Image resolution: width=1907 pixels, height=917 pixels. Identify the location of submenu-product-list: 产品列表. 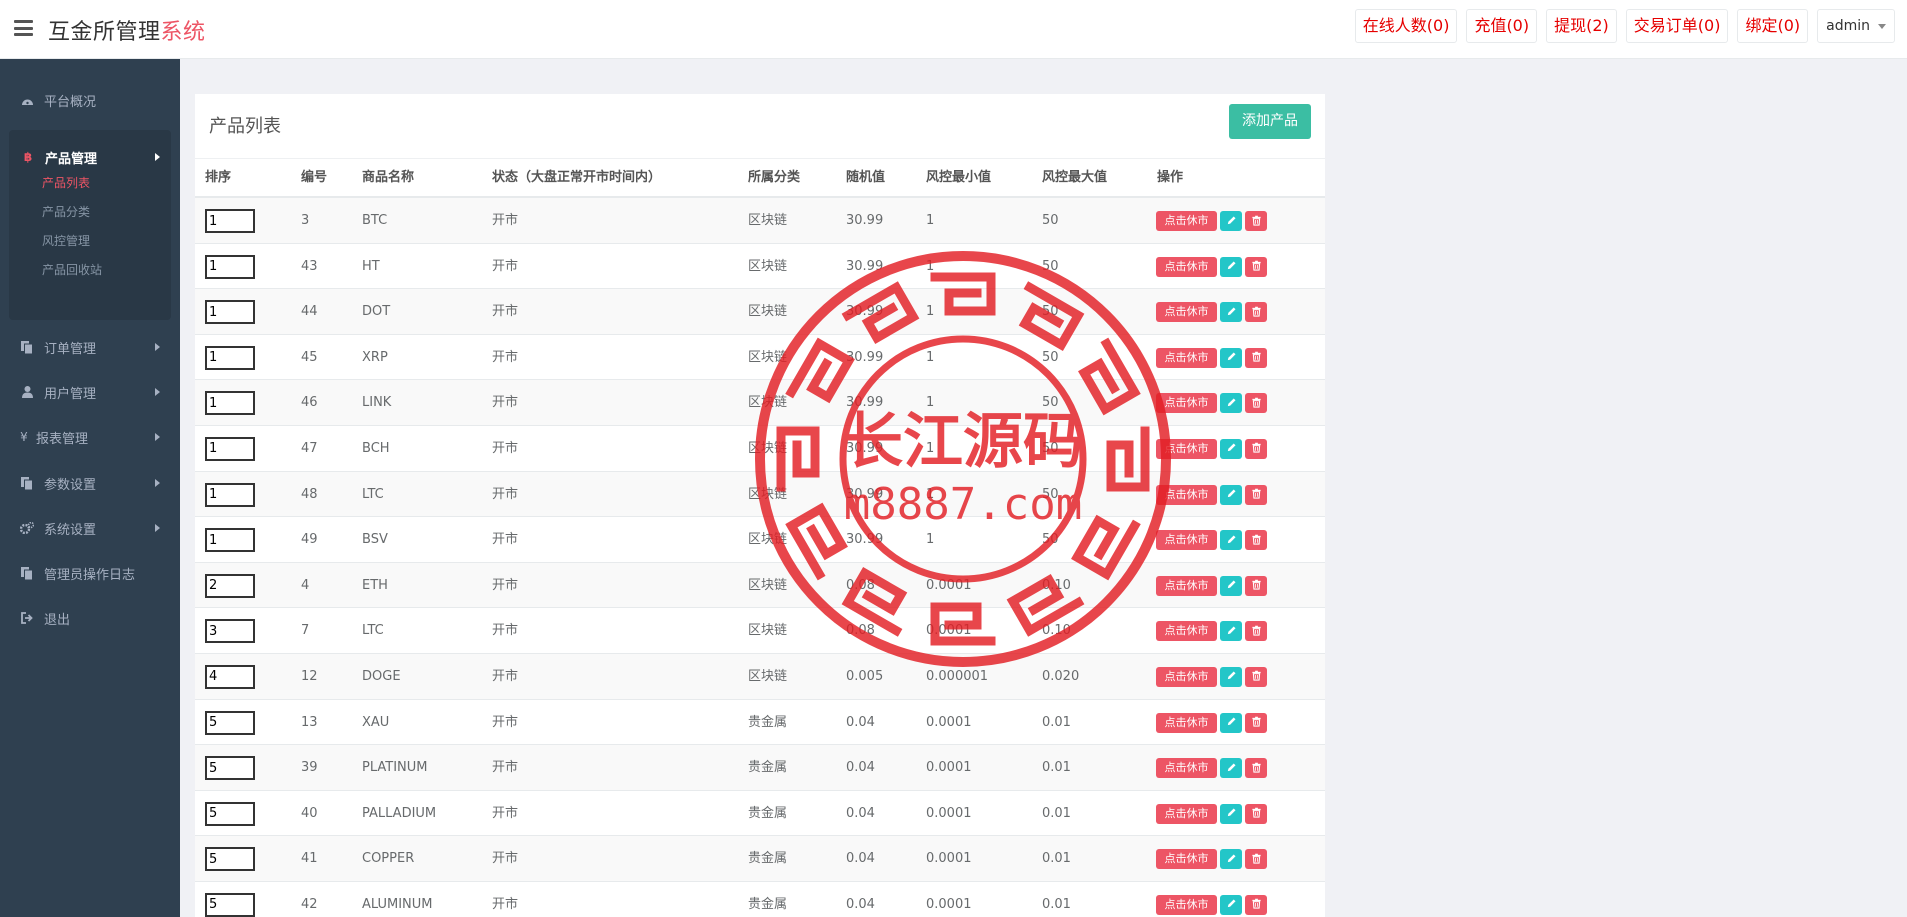
(102, 183).